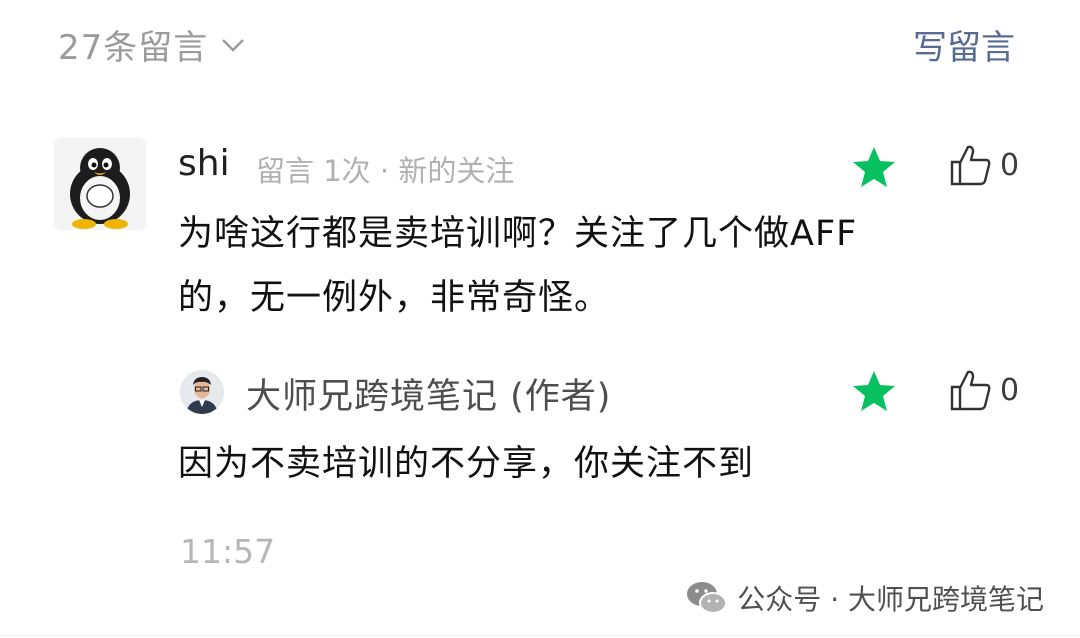 Image resolution: width=1080 pixels, height=638 pixels. Describe the element at coordinates (540, 635) in the screenshot. I see `bottom-divider` at that location.